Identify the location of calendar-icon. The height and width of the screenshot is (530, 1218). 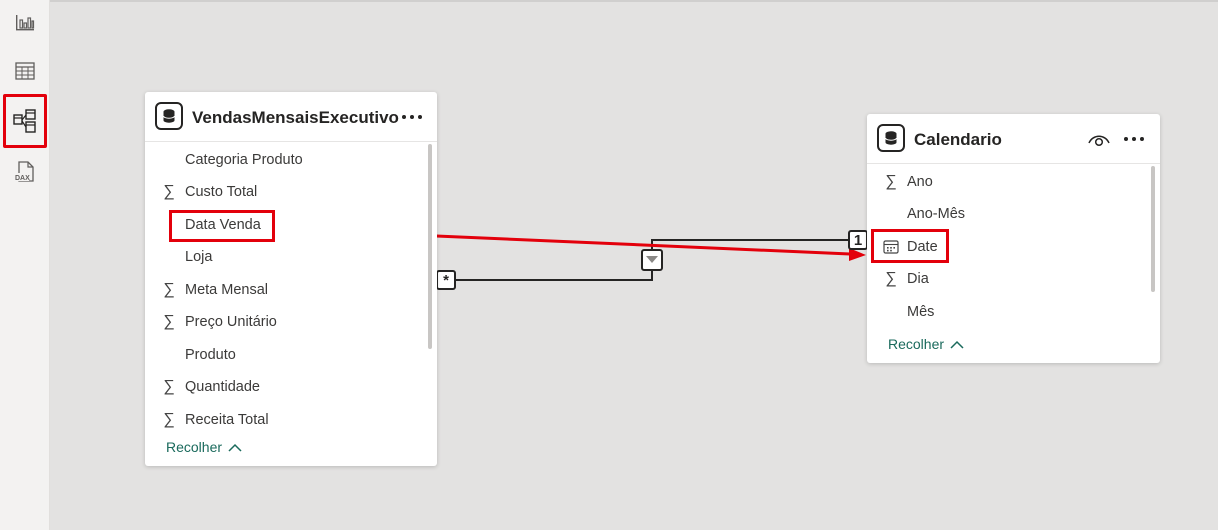
(891, 247).